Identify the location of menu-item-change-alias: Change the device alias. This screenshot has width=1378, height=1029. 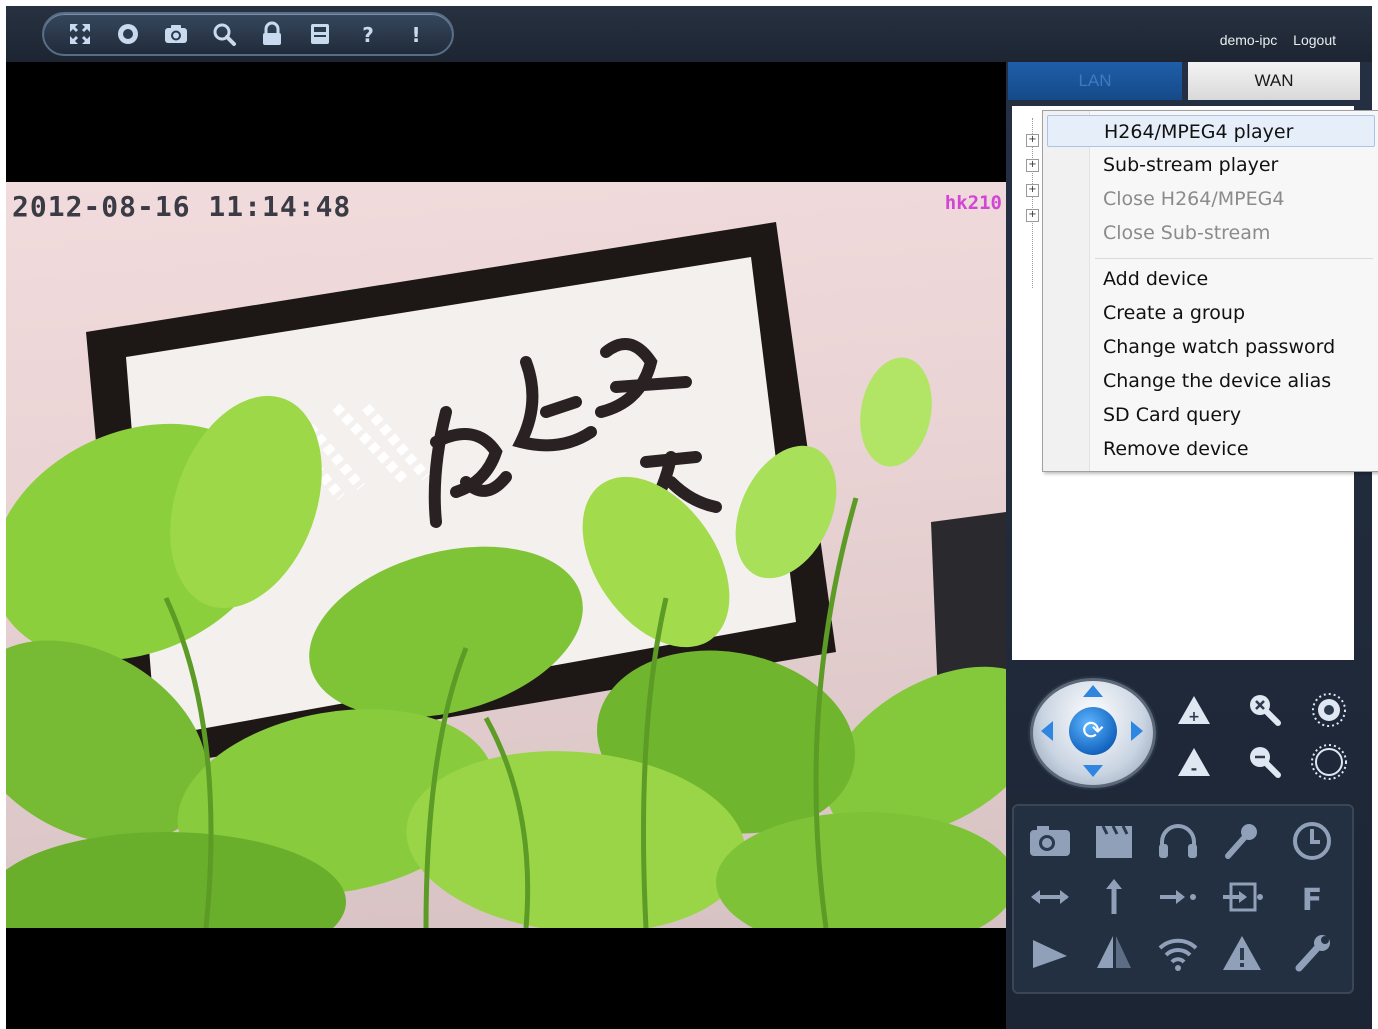
(1211, 381).